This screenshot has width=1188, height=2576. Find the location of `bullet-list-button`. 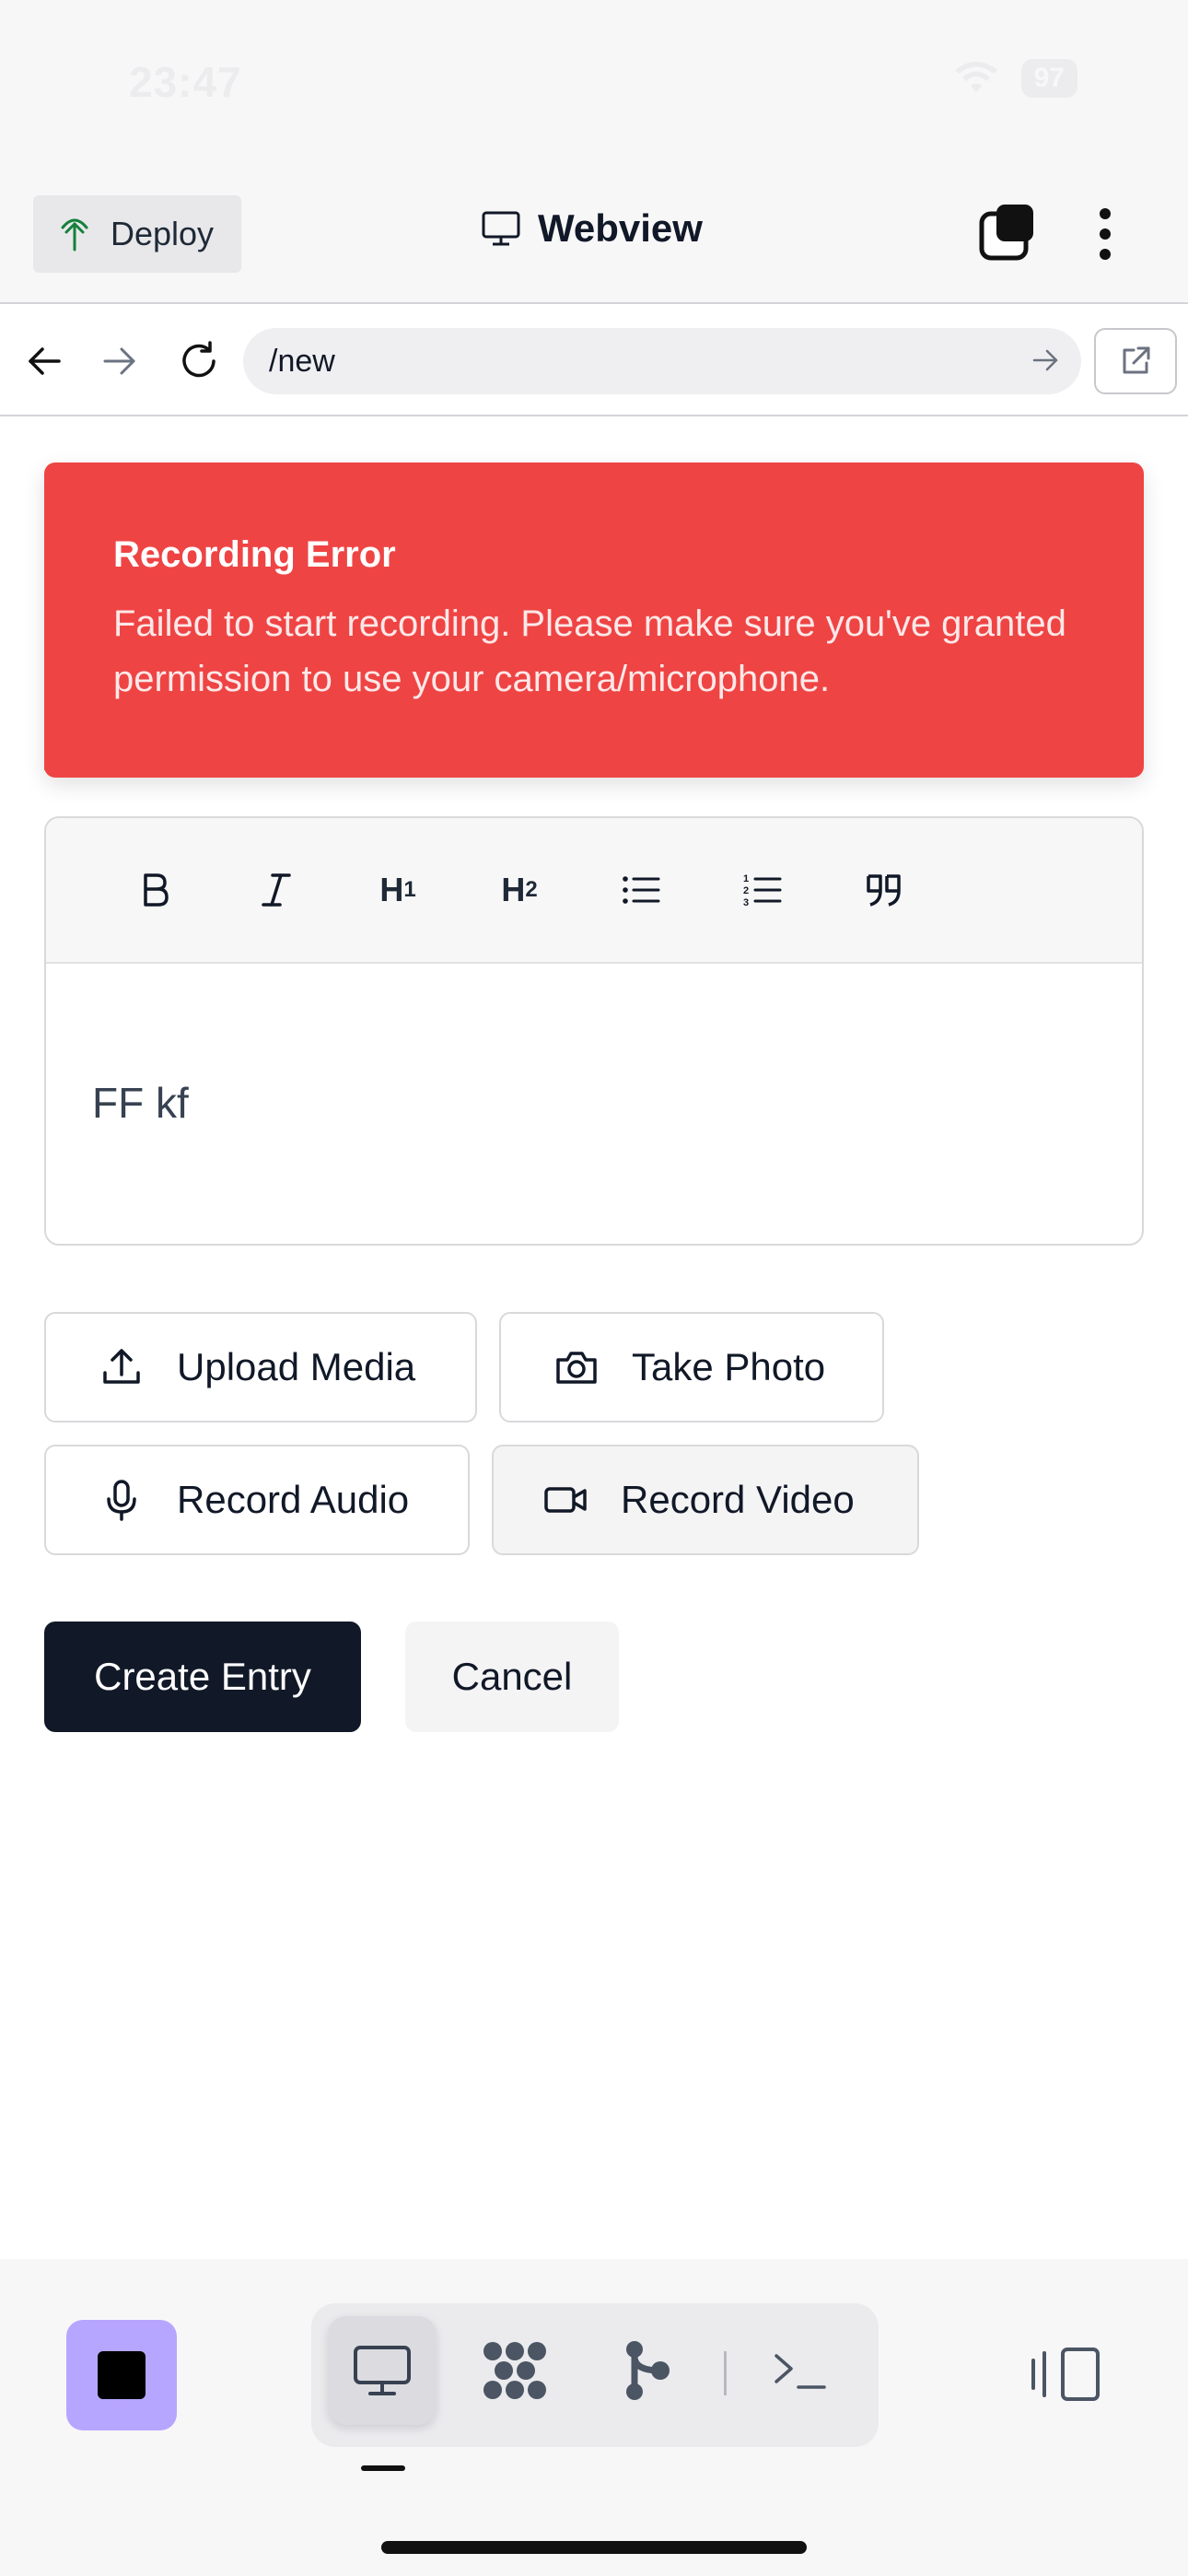

bullet-list-button is located at coordinates (641, 890).